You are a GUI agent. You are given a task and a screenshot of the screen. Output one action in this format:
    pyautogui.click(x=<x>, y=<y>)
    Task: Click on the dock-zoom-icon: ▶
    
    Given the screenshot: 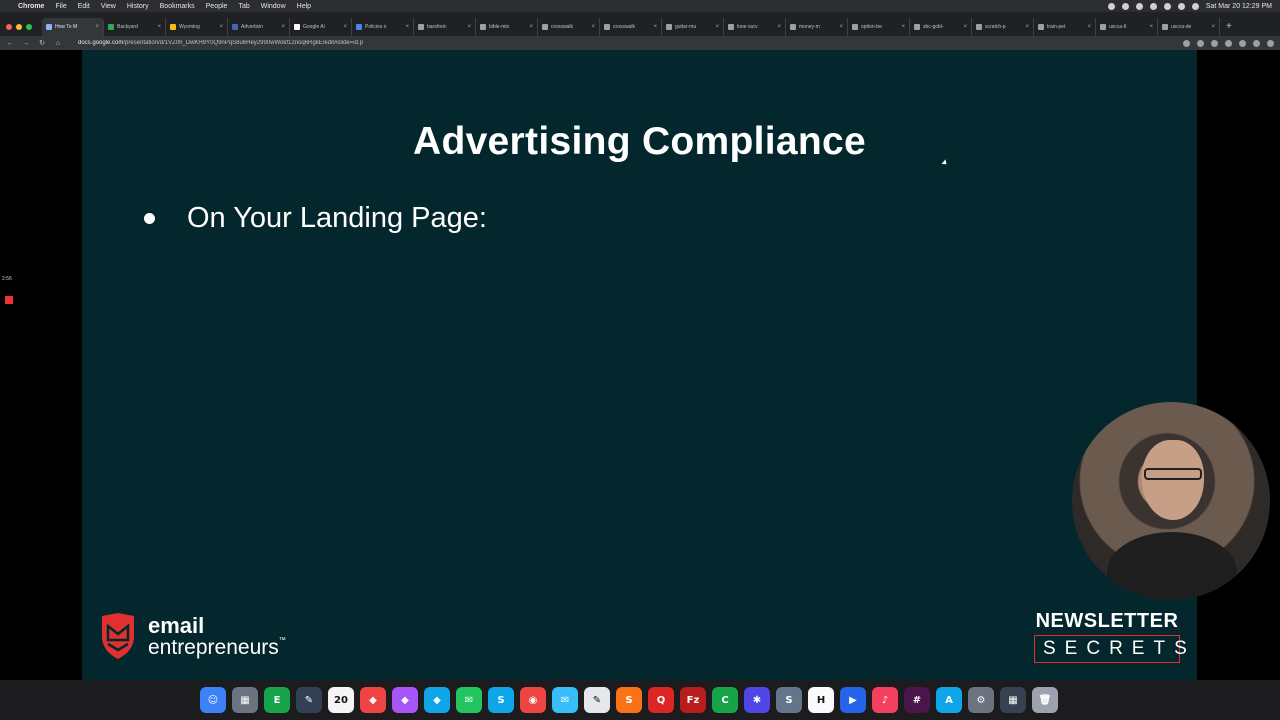 What is the action you would take?
    pyautogui.click(x=853, y=700)
    